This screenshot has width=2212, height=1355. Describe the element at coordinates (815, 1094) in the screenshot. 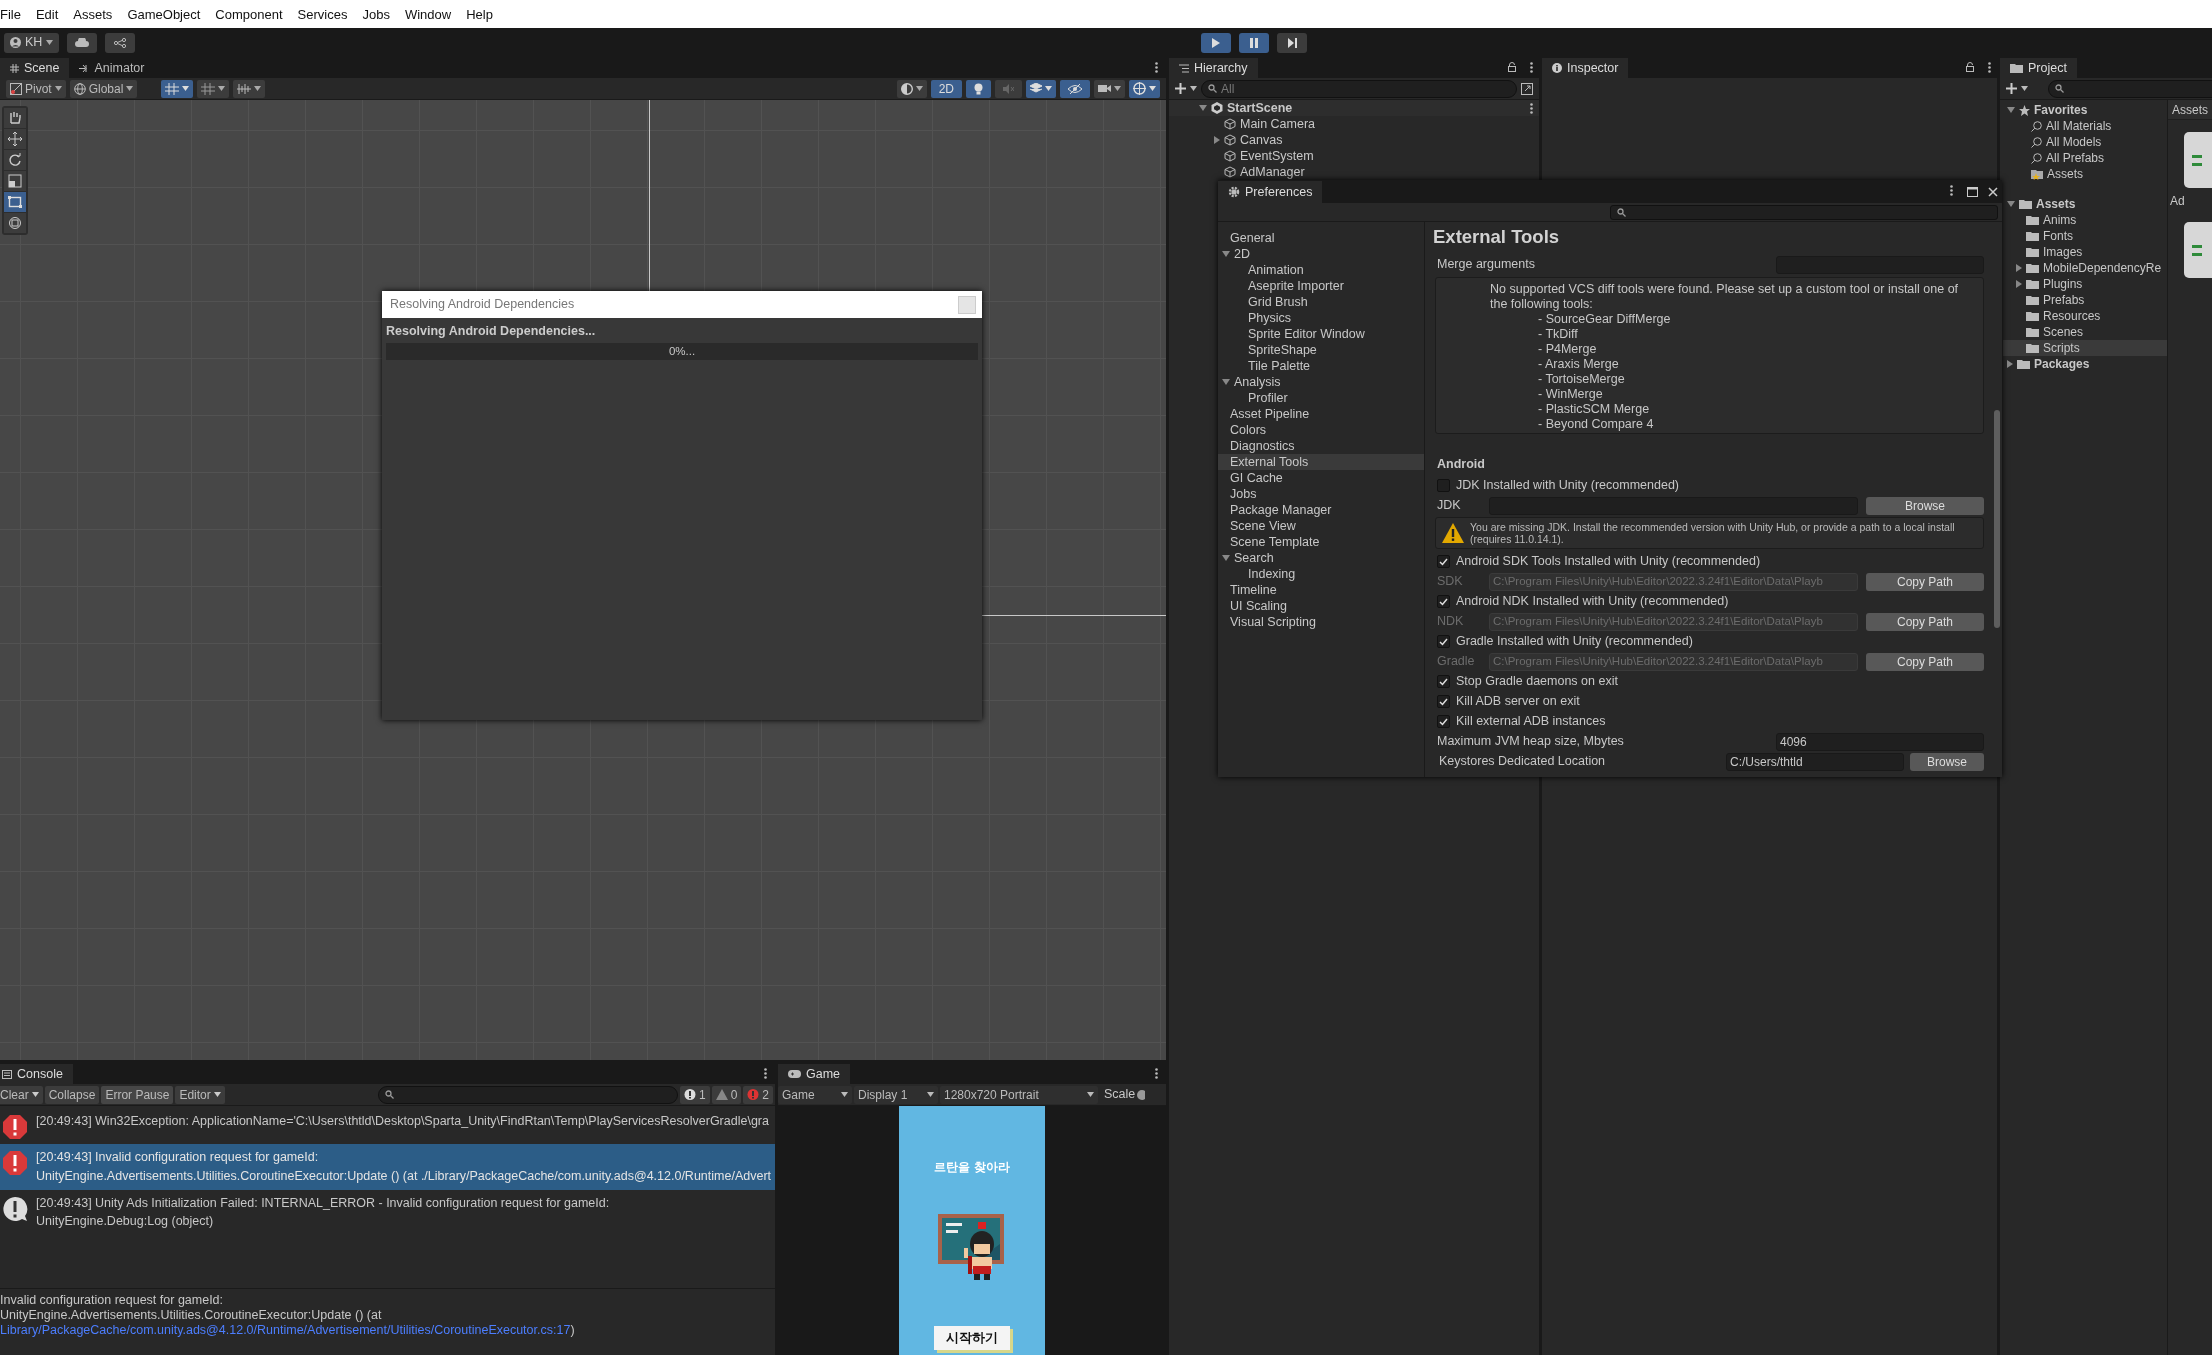

I see `view-dropdown: Game` at that location.